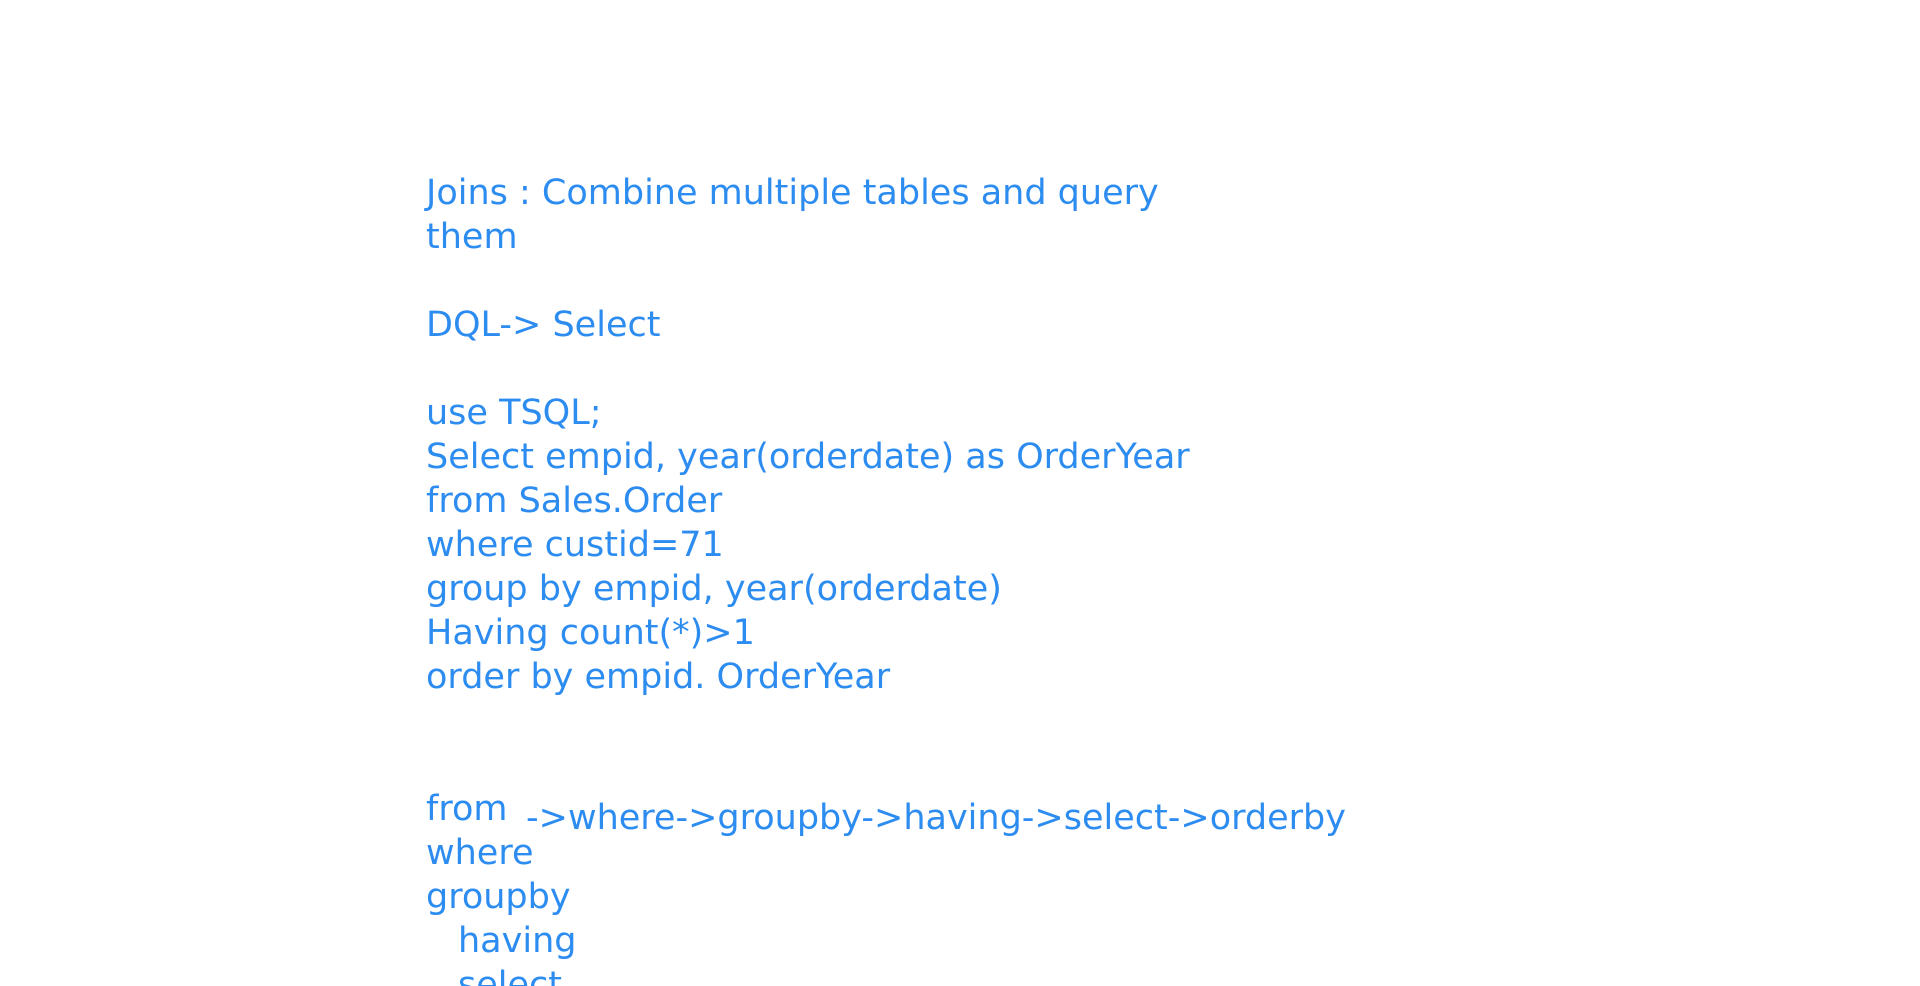 This screenshot has height=986, width=1920. Describe the element at coordinates (514, 413) in the screenshot. I see `query-use-line: use TSQL;` at that location.